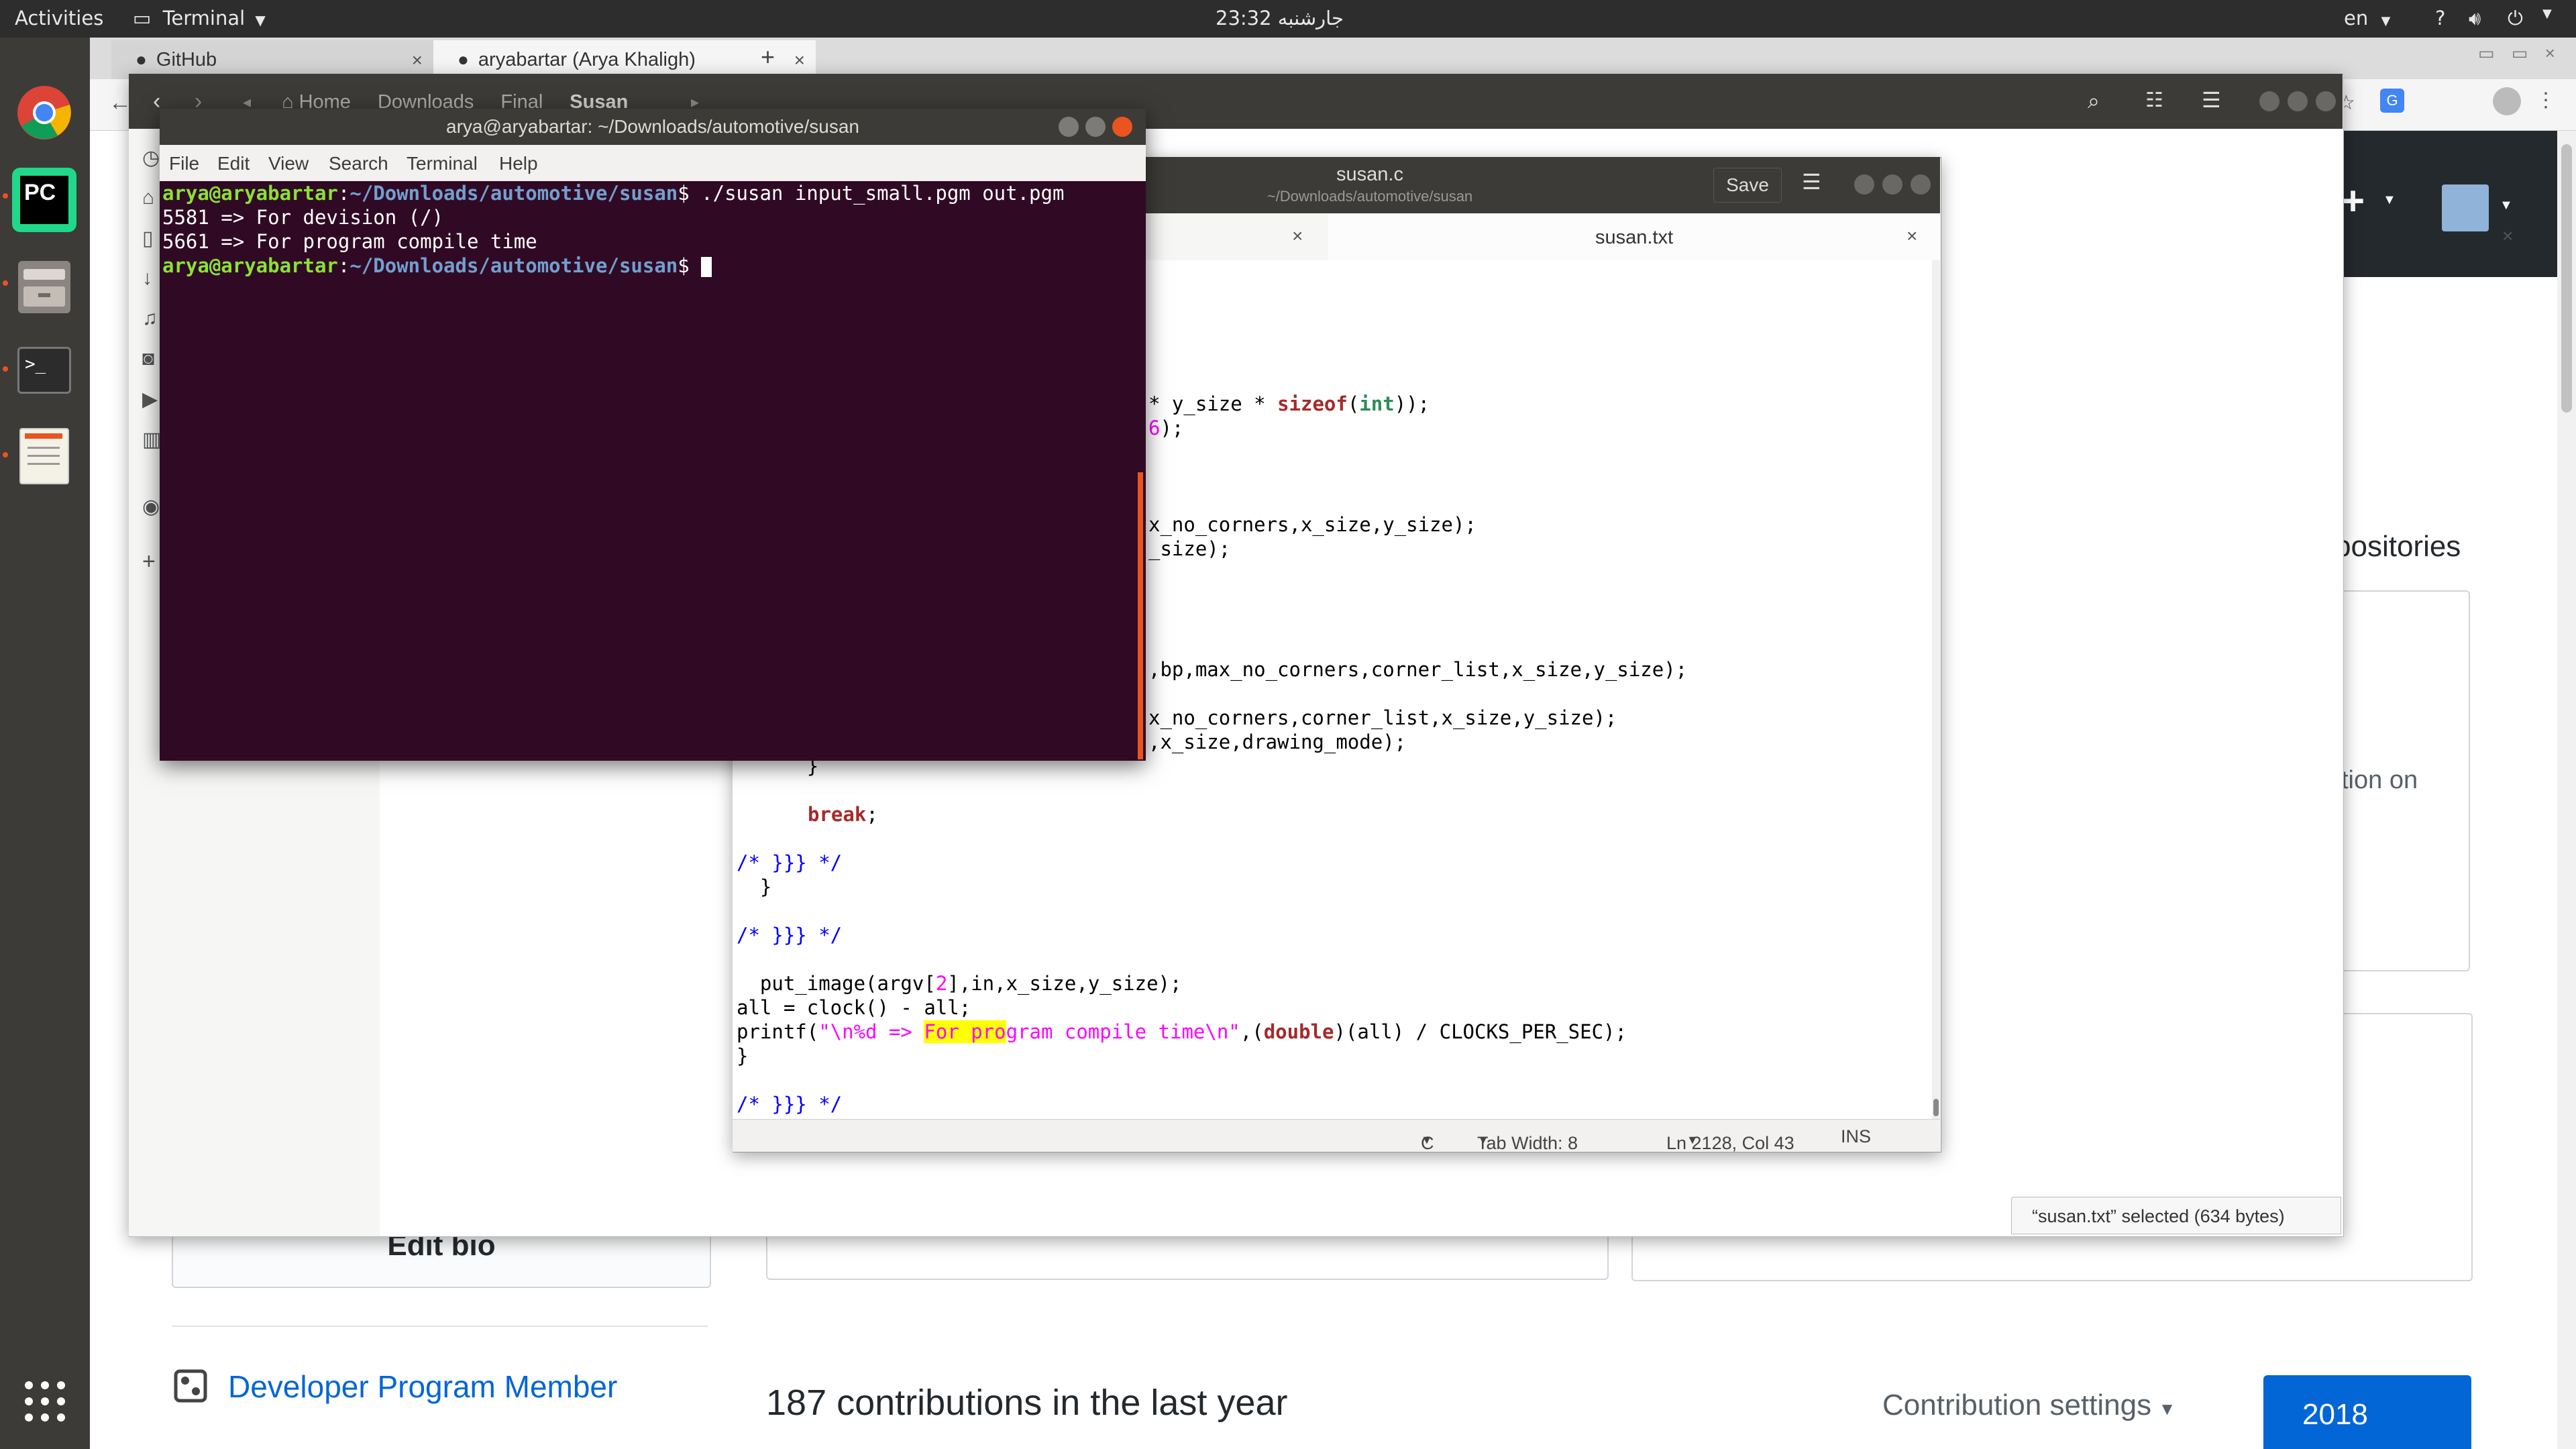 The width and height of the screenshot is (2576, 1449). Describe the element at coordinates (2029, 1405) in the screenshot. I see `contribution-settings-dropdown: Contribution settings ▼` at that location.